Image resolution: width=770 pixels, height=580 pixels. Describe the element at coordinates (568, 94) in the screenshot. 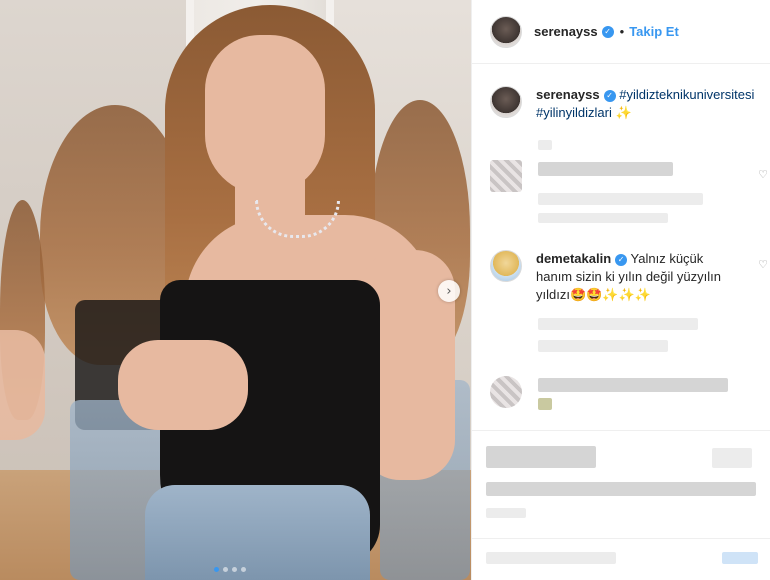

I see `caption-author: serenayss` at that location.